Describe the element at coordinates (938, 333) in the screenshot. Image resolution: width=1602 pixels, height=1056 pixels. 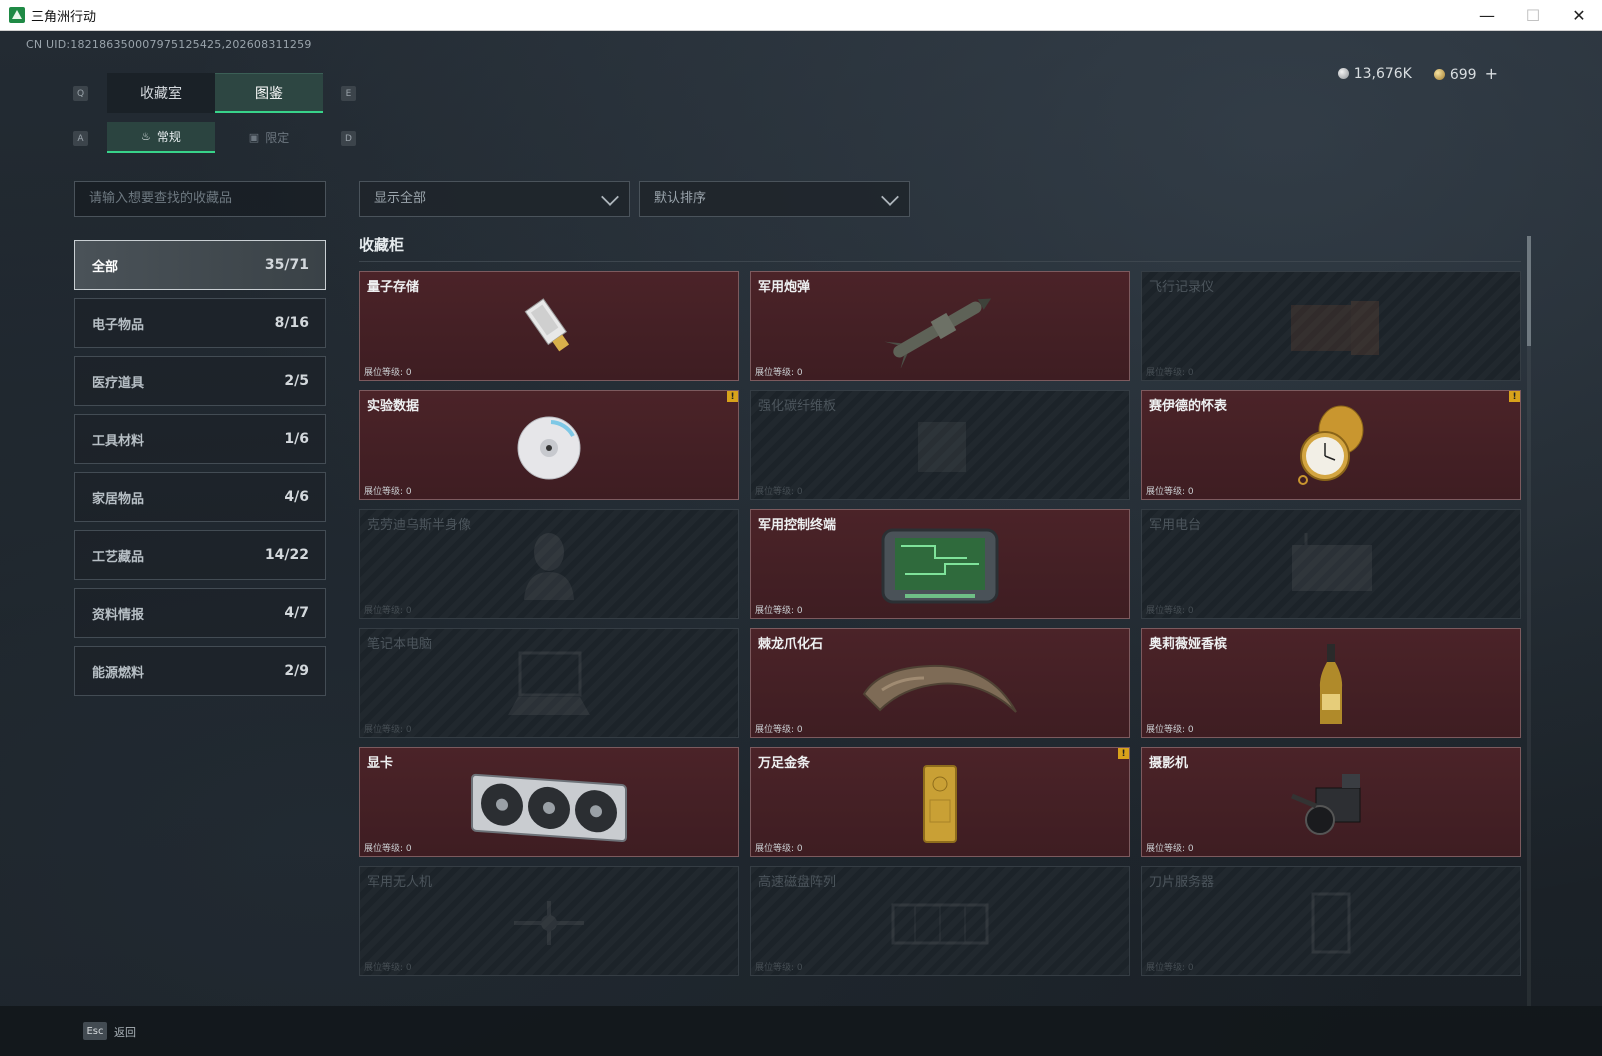
I see `missile-icon` at that location.